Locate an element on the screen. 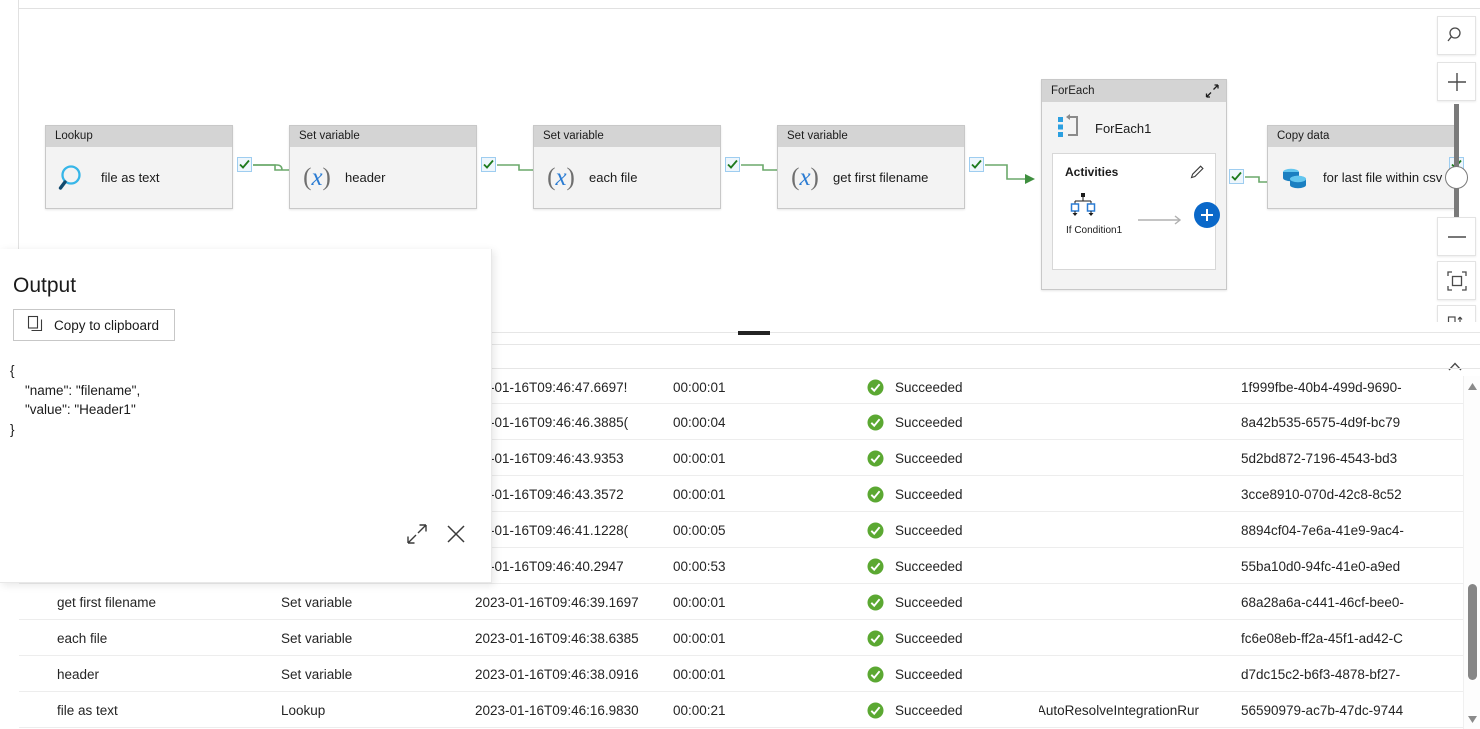  node-type-label: Copy data is located at coordinates (1361, 136).